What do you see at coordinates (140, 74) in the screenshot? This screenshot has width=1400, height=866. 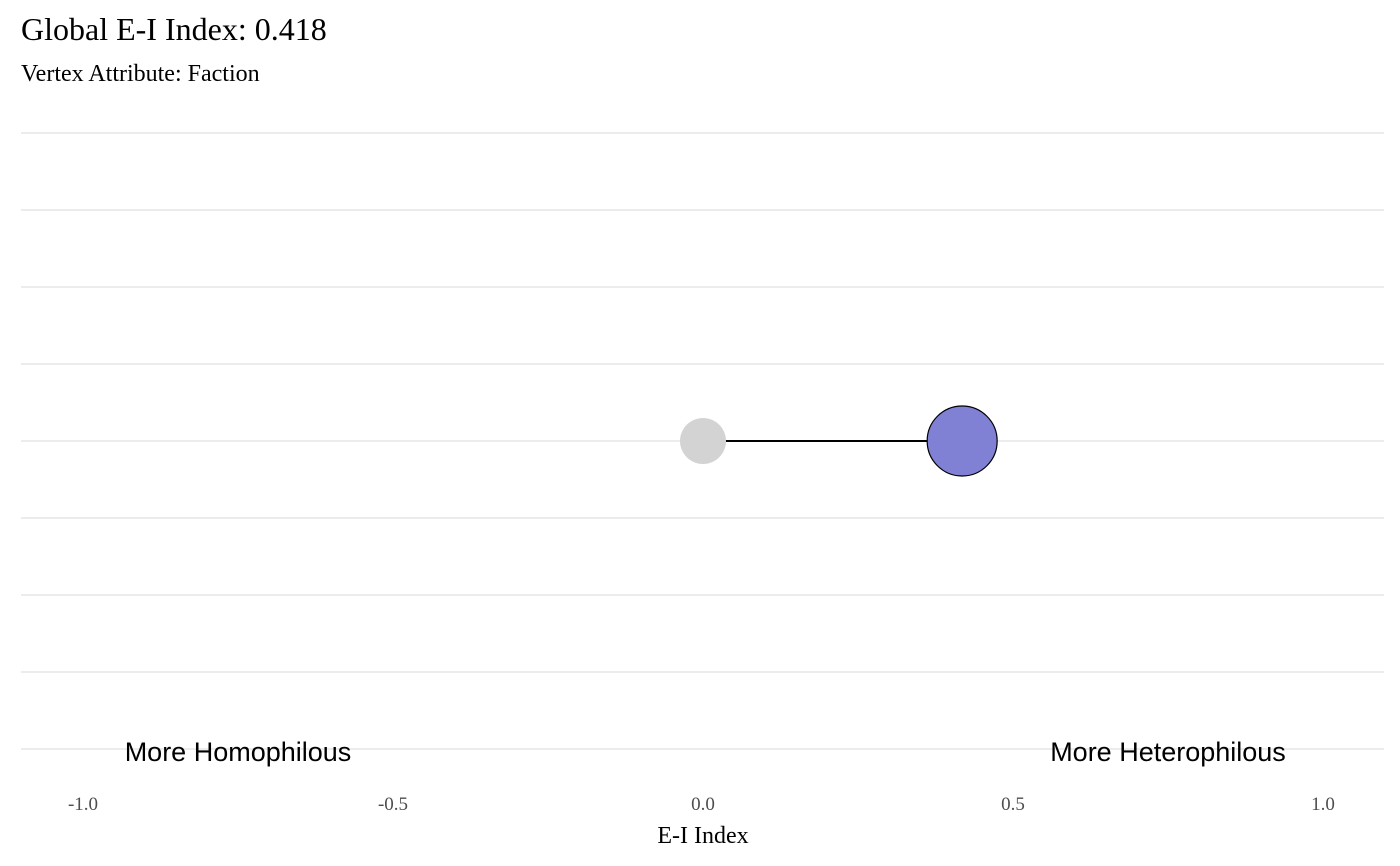 I see `chart-subtitle: Vertex Attribute: Faction` at bounding box center [140, 74].